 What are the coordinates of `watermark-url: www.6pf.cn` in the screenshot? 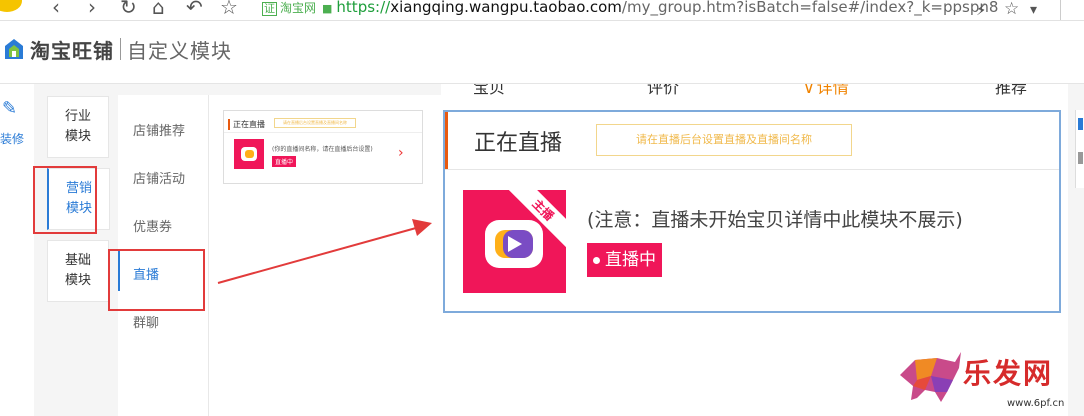 It's located at (1036, 403).